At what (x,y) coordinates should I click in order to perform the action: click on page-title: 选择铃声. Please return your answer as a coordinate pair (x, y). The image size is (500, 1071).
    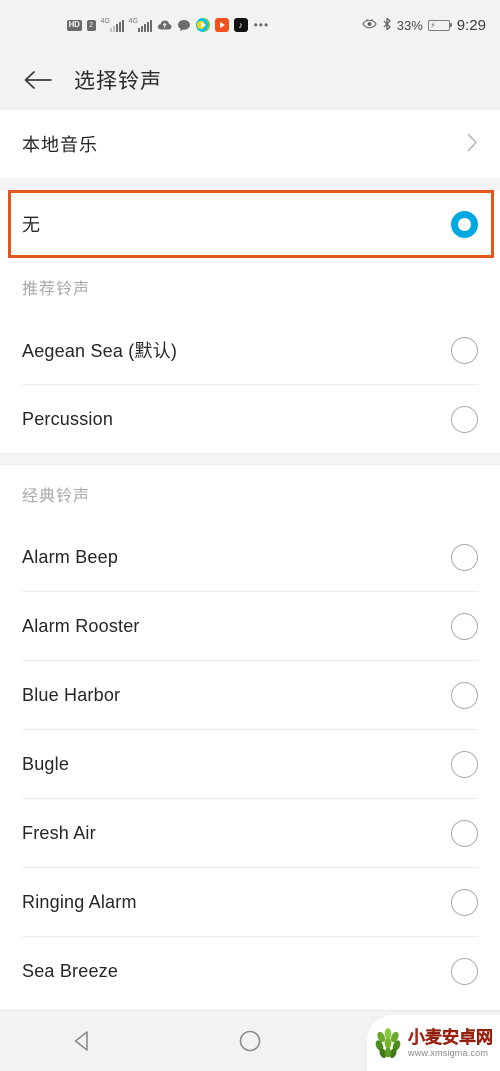
    Looking at the image, I should click on (118, 81).